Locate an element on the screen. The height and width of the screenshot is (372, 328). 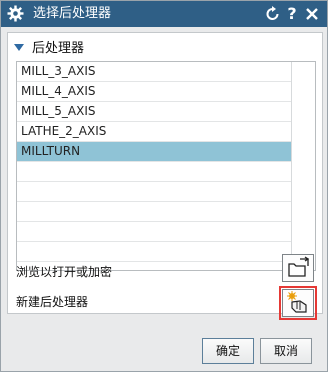
list-item-lathe-2-axis: LATHE_2_AXIS is located at coordinates (154, 132).